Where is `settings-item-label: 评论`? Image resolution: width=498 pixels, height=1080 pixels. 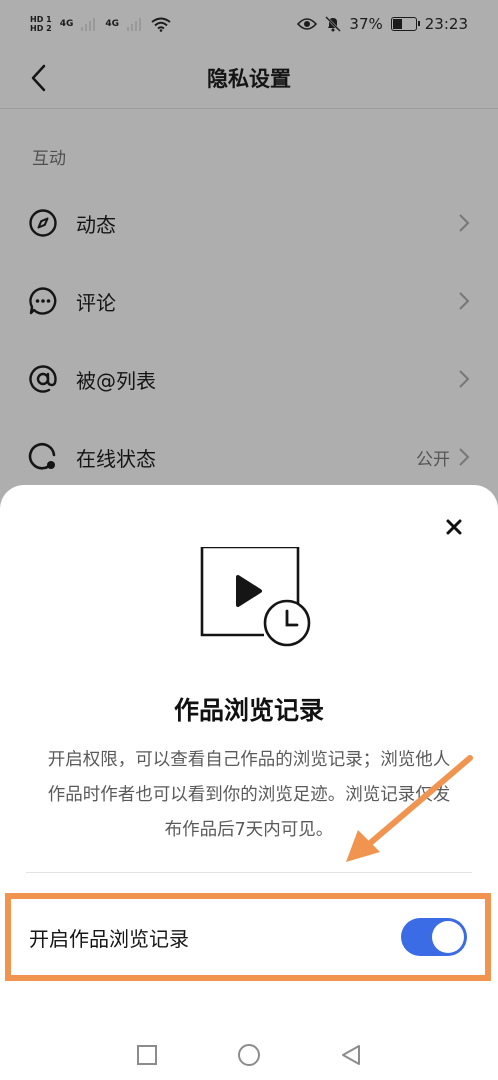 settings-item-label: 评论 is located at coordinates (96, 302).